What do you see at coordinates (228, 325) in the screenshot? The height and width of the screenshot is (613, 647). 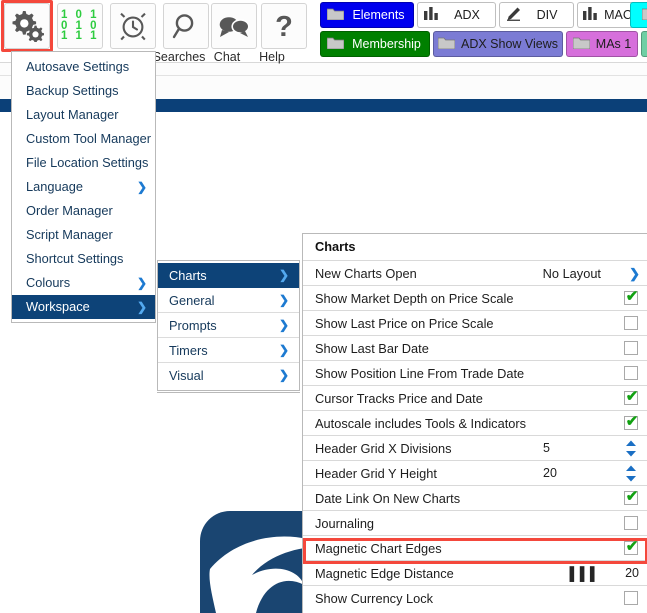 I see `submenu-item-prompts: Prompts ❯` at bounding box center [228, 325].